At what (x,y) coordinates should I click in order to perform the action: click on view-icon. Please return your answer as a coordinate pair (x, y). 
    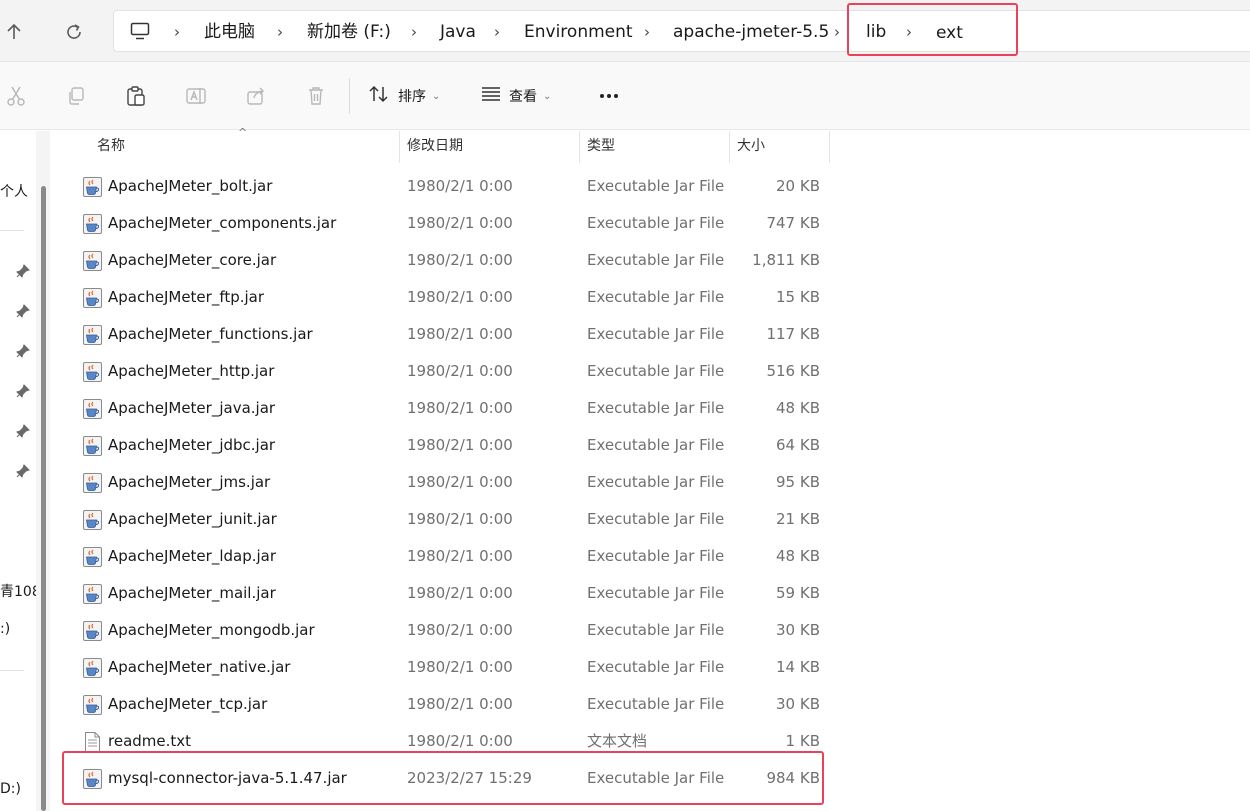
    Looking at the image, I should click on (491, 96).